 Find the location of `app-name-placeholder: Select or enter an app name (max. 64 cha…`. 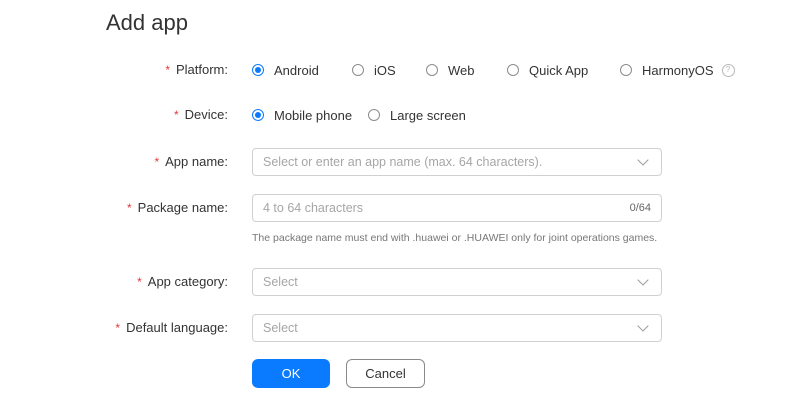

app-name-placeholder: Select or enter an app name (max. 64 cha… is located at coordinates (403, 162).